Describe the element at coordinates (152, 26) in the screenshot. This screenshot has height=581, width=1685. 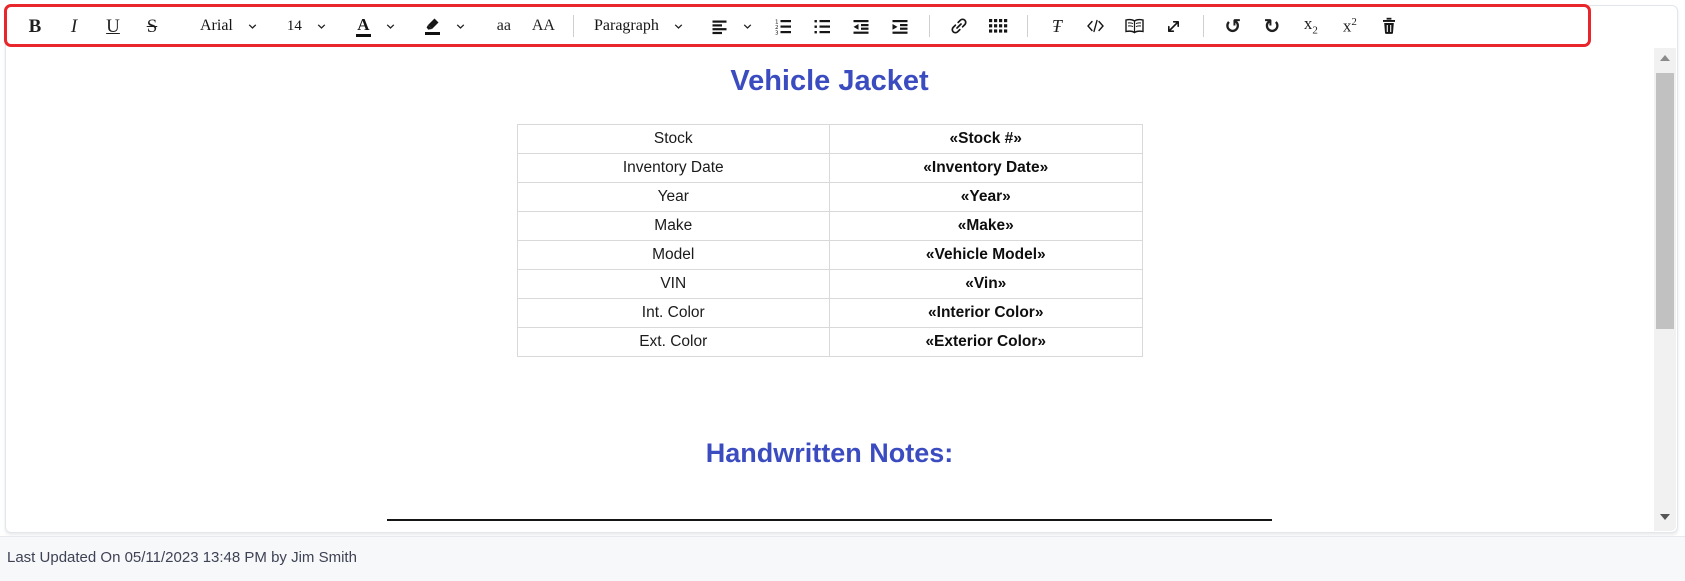
I see `strikethrough-button: S` at that location.